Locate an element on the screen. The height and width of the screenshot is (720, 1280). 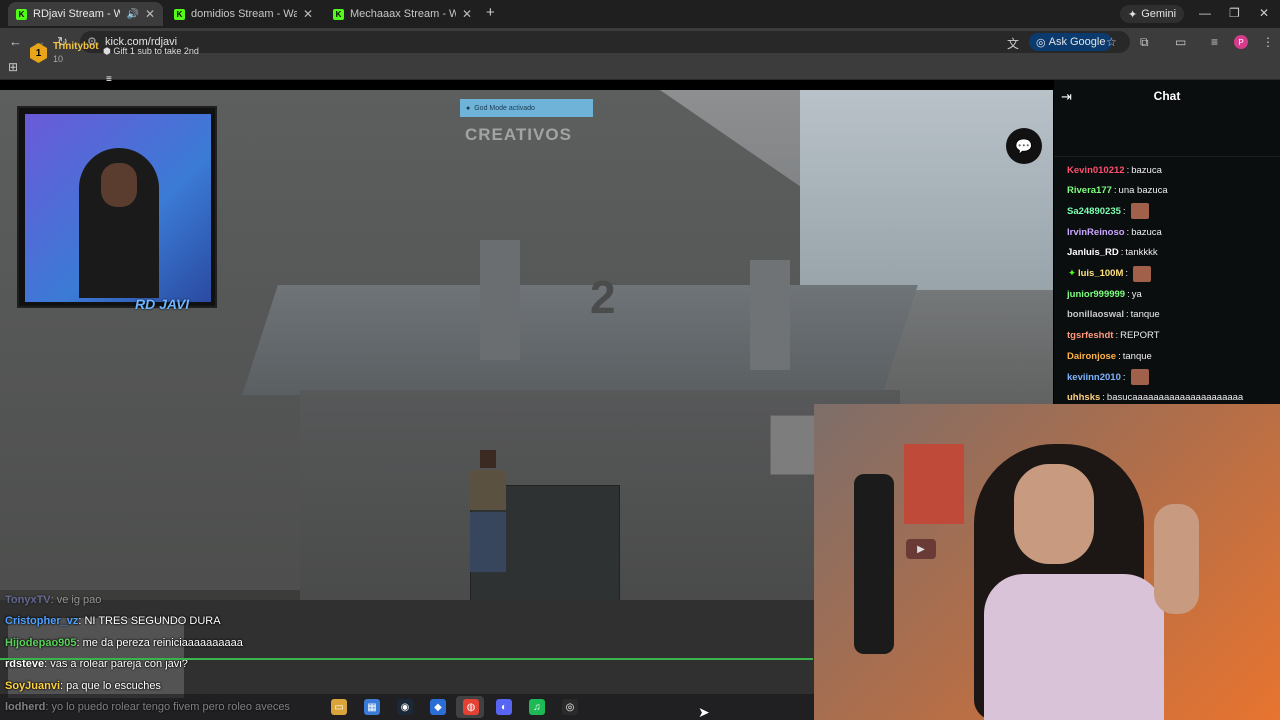
chat-filter-icon: ≡ is located at coordinates (109, 79).